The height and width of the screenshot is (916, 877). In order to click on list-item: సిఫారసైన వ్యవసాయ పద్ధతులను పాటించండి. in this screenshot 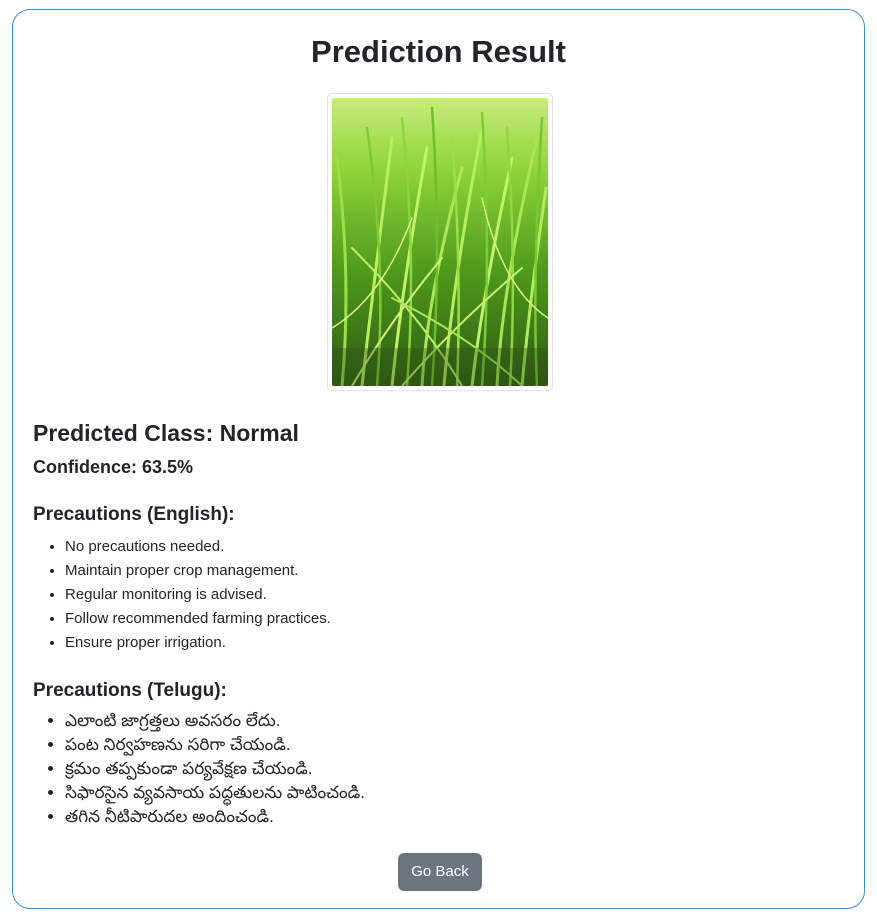, I will do `click(215, 793)`.